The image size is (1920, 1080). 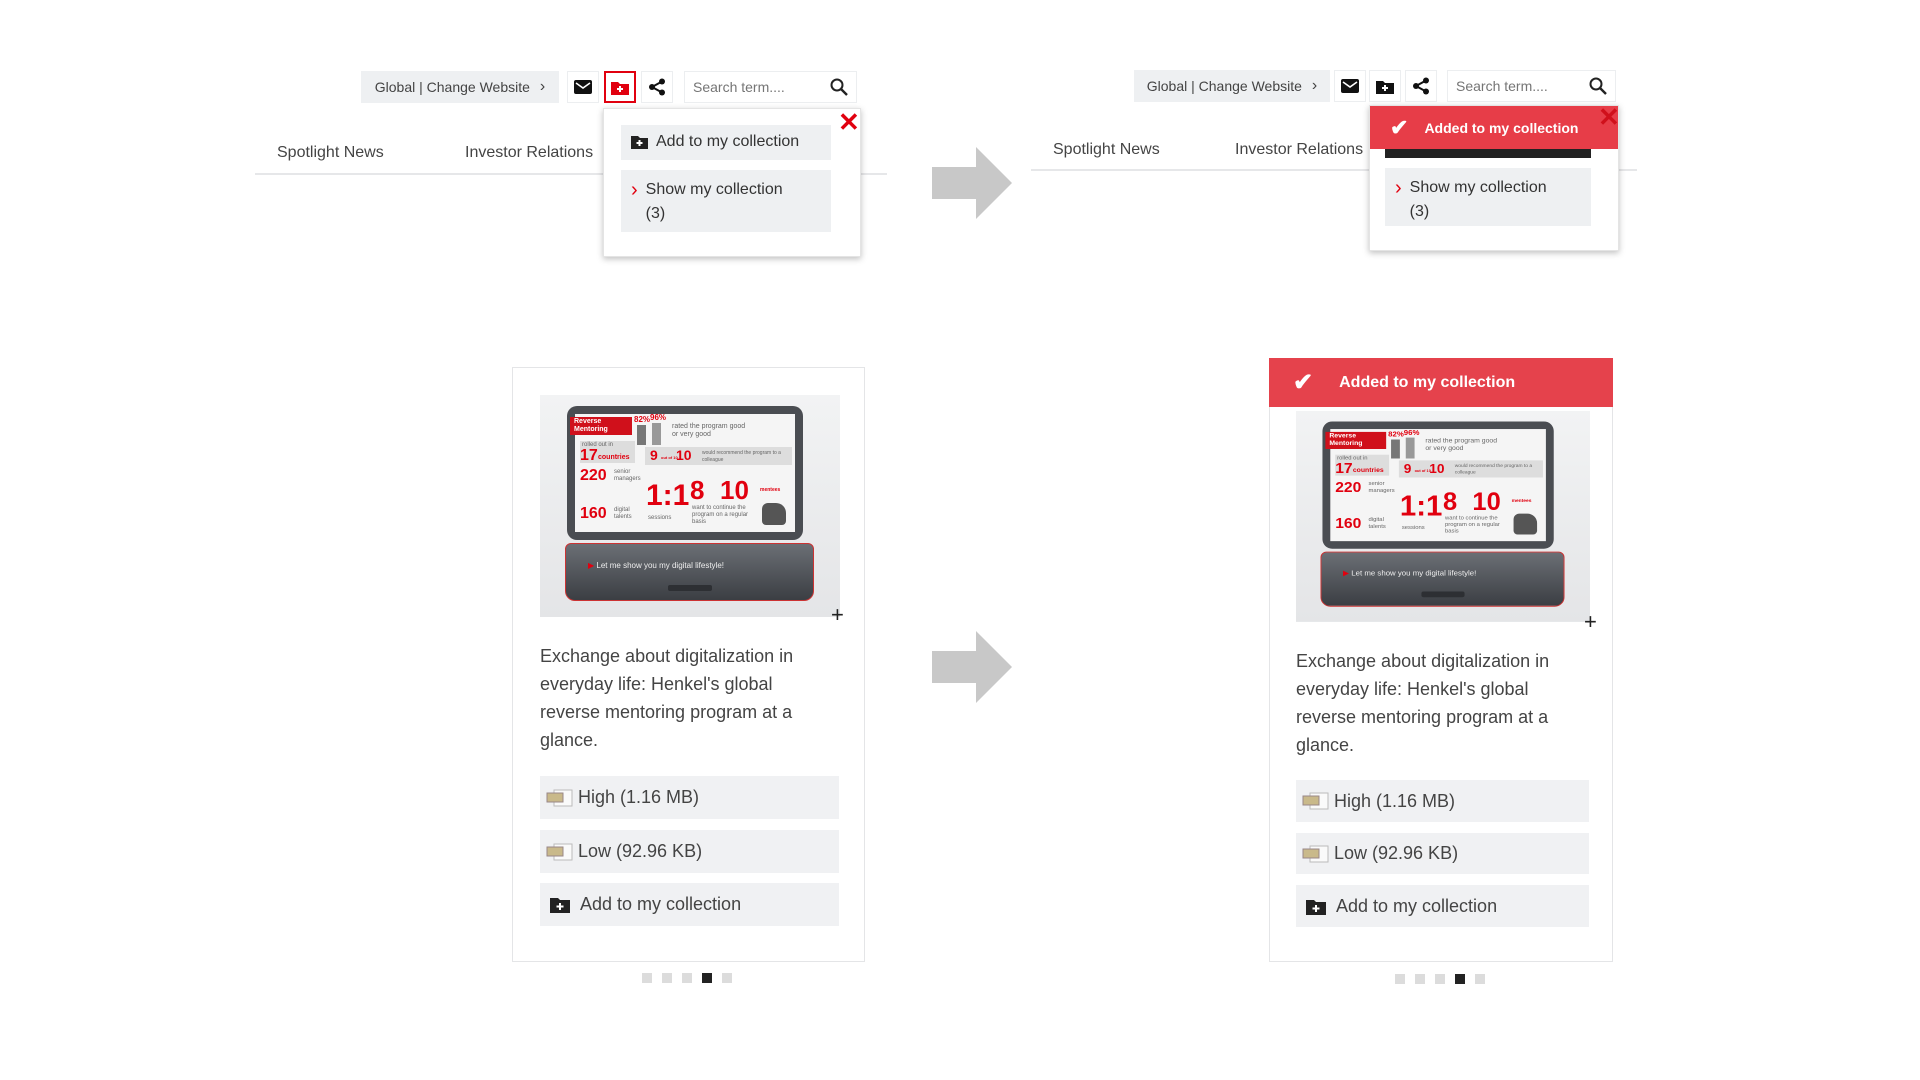 What do you see at coordinates (1419, 211) in the screenshot?
I see `collection-count: (3)` at bounding box center [1419, 211].